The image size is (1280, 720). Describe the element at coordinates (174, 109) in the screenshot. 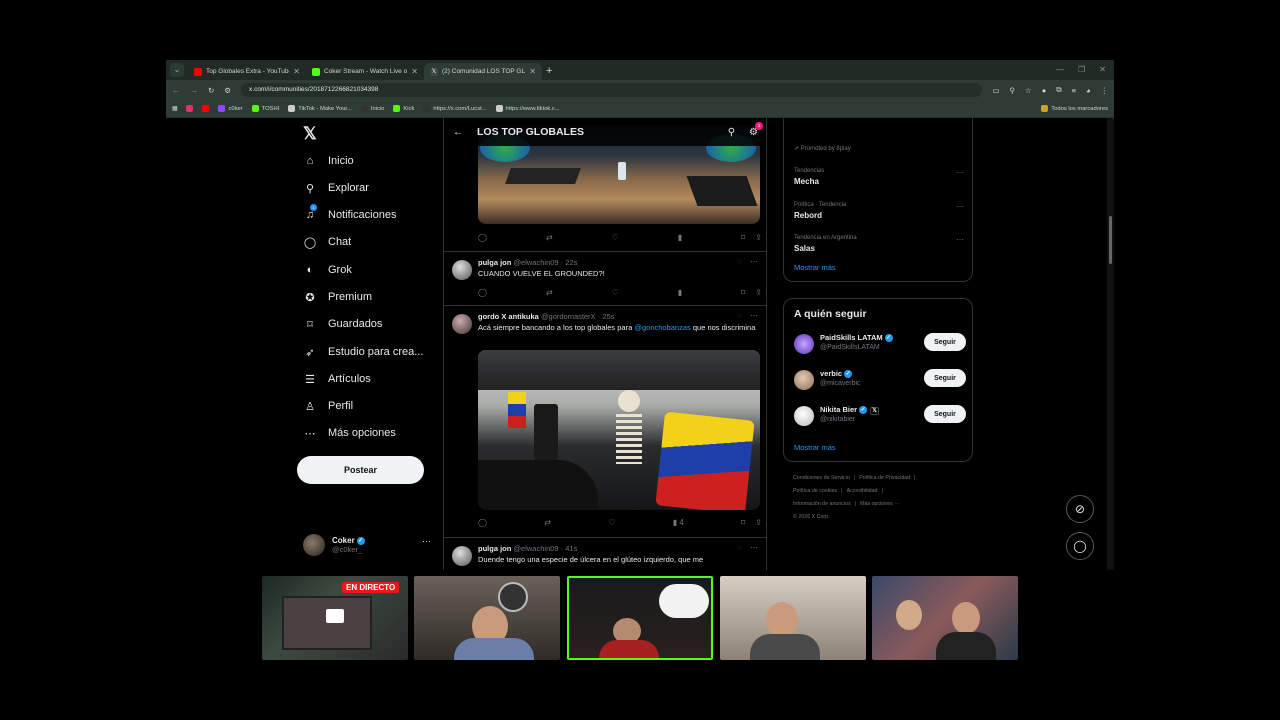

I see `apps-icon: ▦` at that location.